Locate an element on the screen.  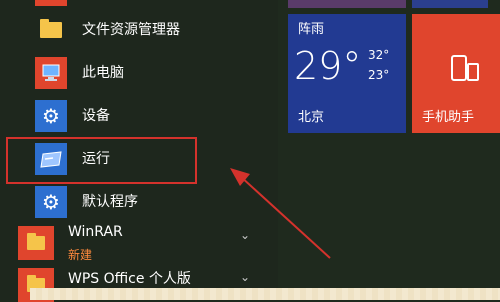
group-title: WinRAR is located at coordinates (95, 232).